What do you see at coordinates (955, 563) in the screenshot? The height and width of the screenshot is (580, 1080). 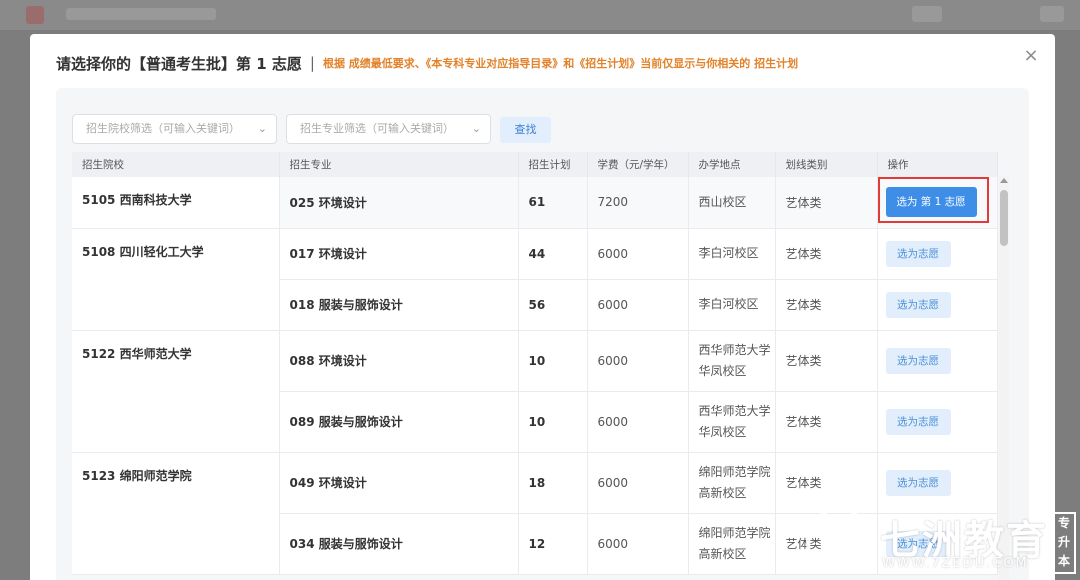 I see `watermark-url: WWW.7ZEDU.COM` at bounding box center [955, 563].